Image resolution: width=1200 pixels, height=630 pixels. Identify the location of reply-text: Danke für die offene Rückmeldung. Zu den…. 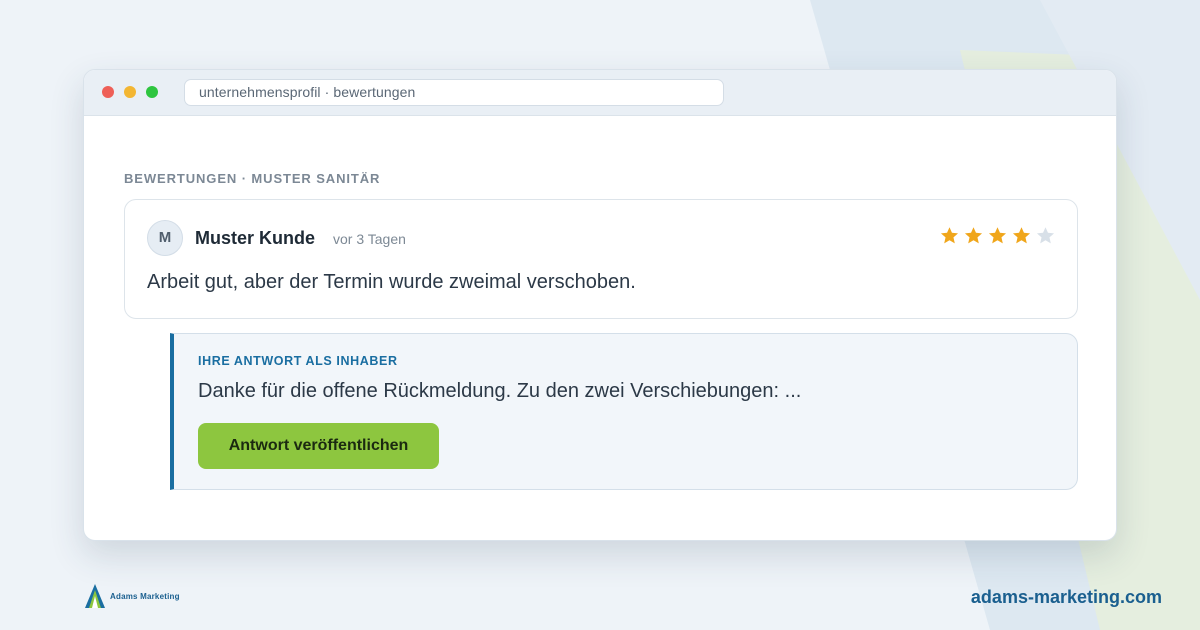
(499, 391).